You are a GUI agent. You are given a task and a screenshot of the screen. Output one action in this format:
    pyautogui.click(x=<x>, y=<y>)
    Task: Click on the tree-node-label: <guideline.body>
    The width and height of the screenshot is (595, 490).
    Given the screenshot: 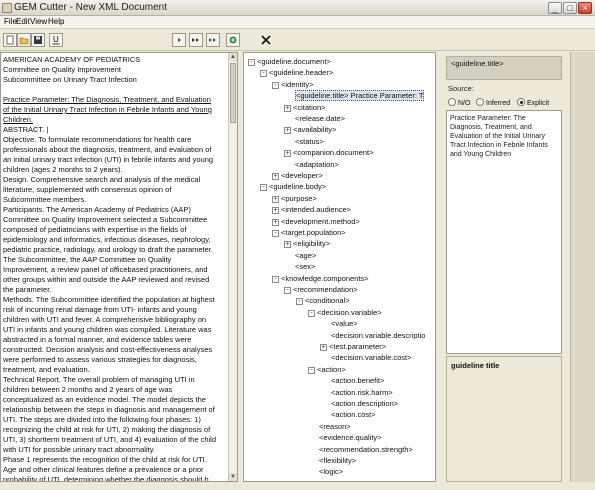 What is the action you would take?
    pyautogui.click(x=297, y=186)
    